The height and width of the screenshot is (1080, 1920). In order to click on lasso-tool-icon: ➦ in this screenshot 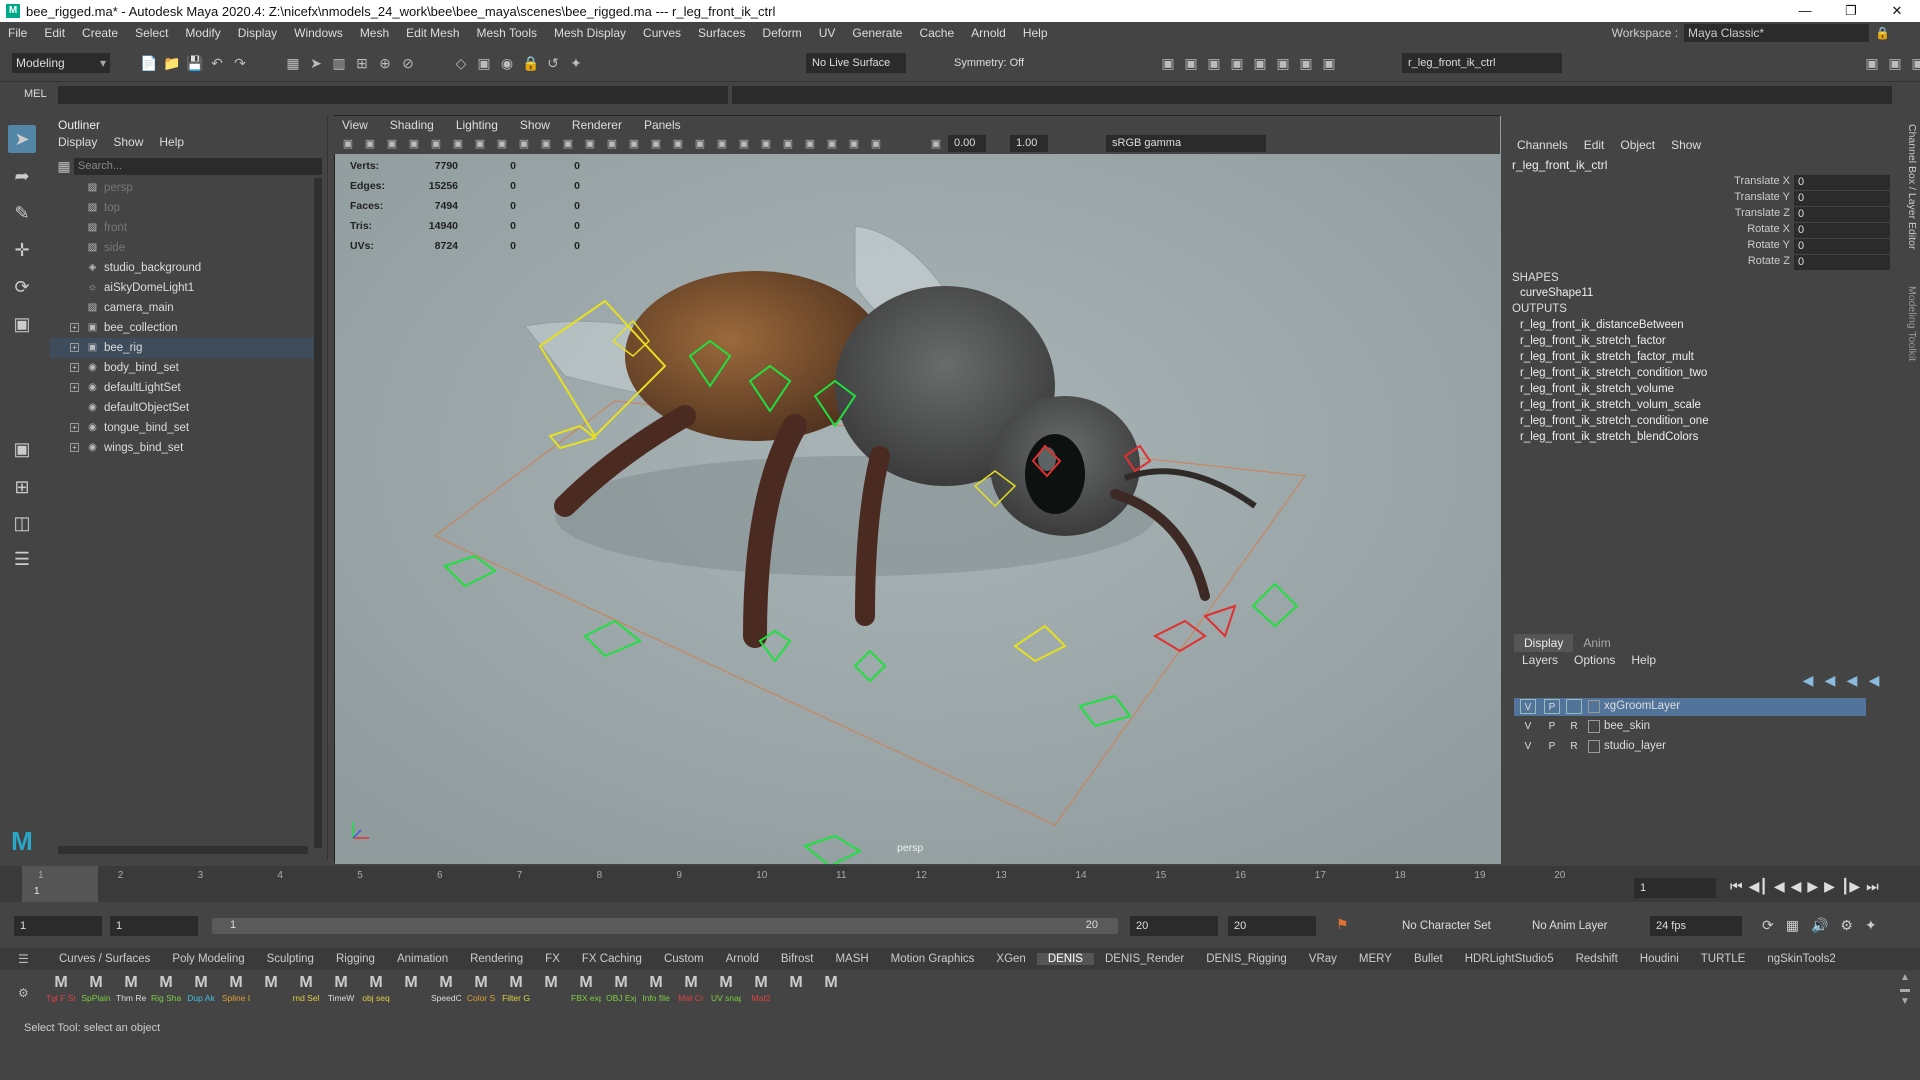, I will do `click(22, 176)`.